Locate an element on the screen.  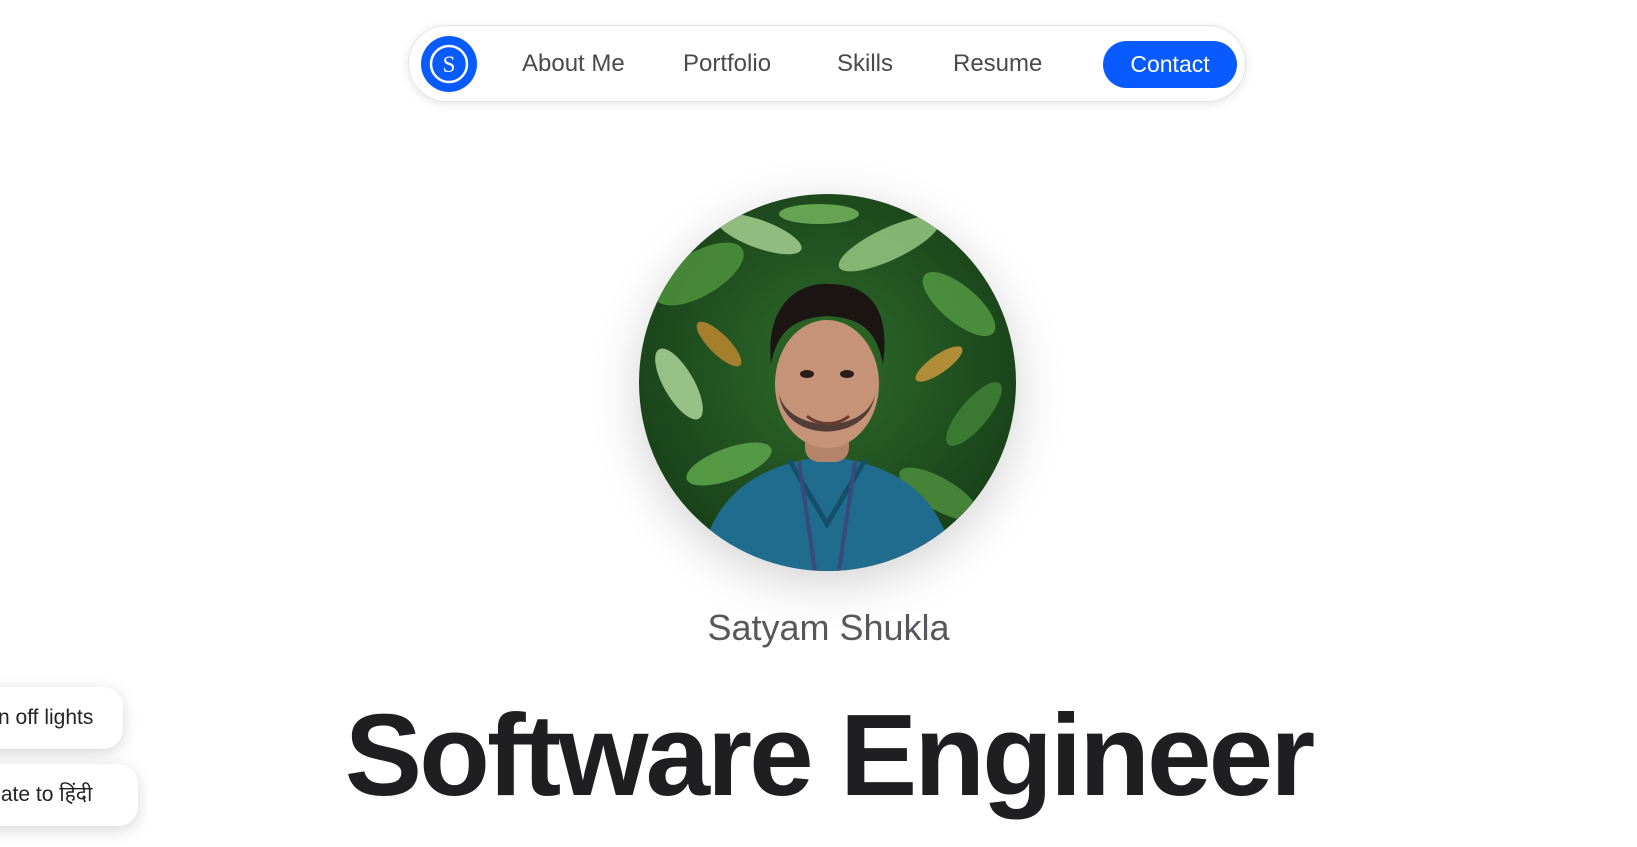
translate-button: nslate to हिंदी is located at coordinates (69, 795).